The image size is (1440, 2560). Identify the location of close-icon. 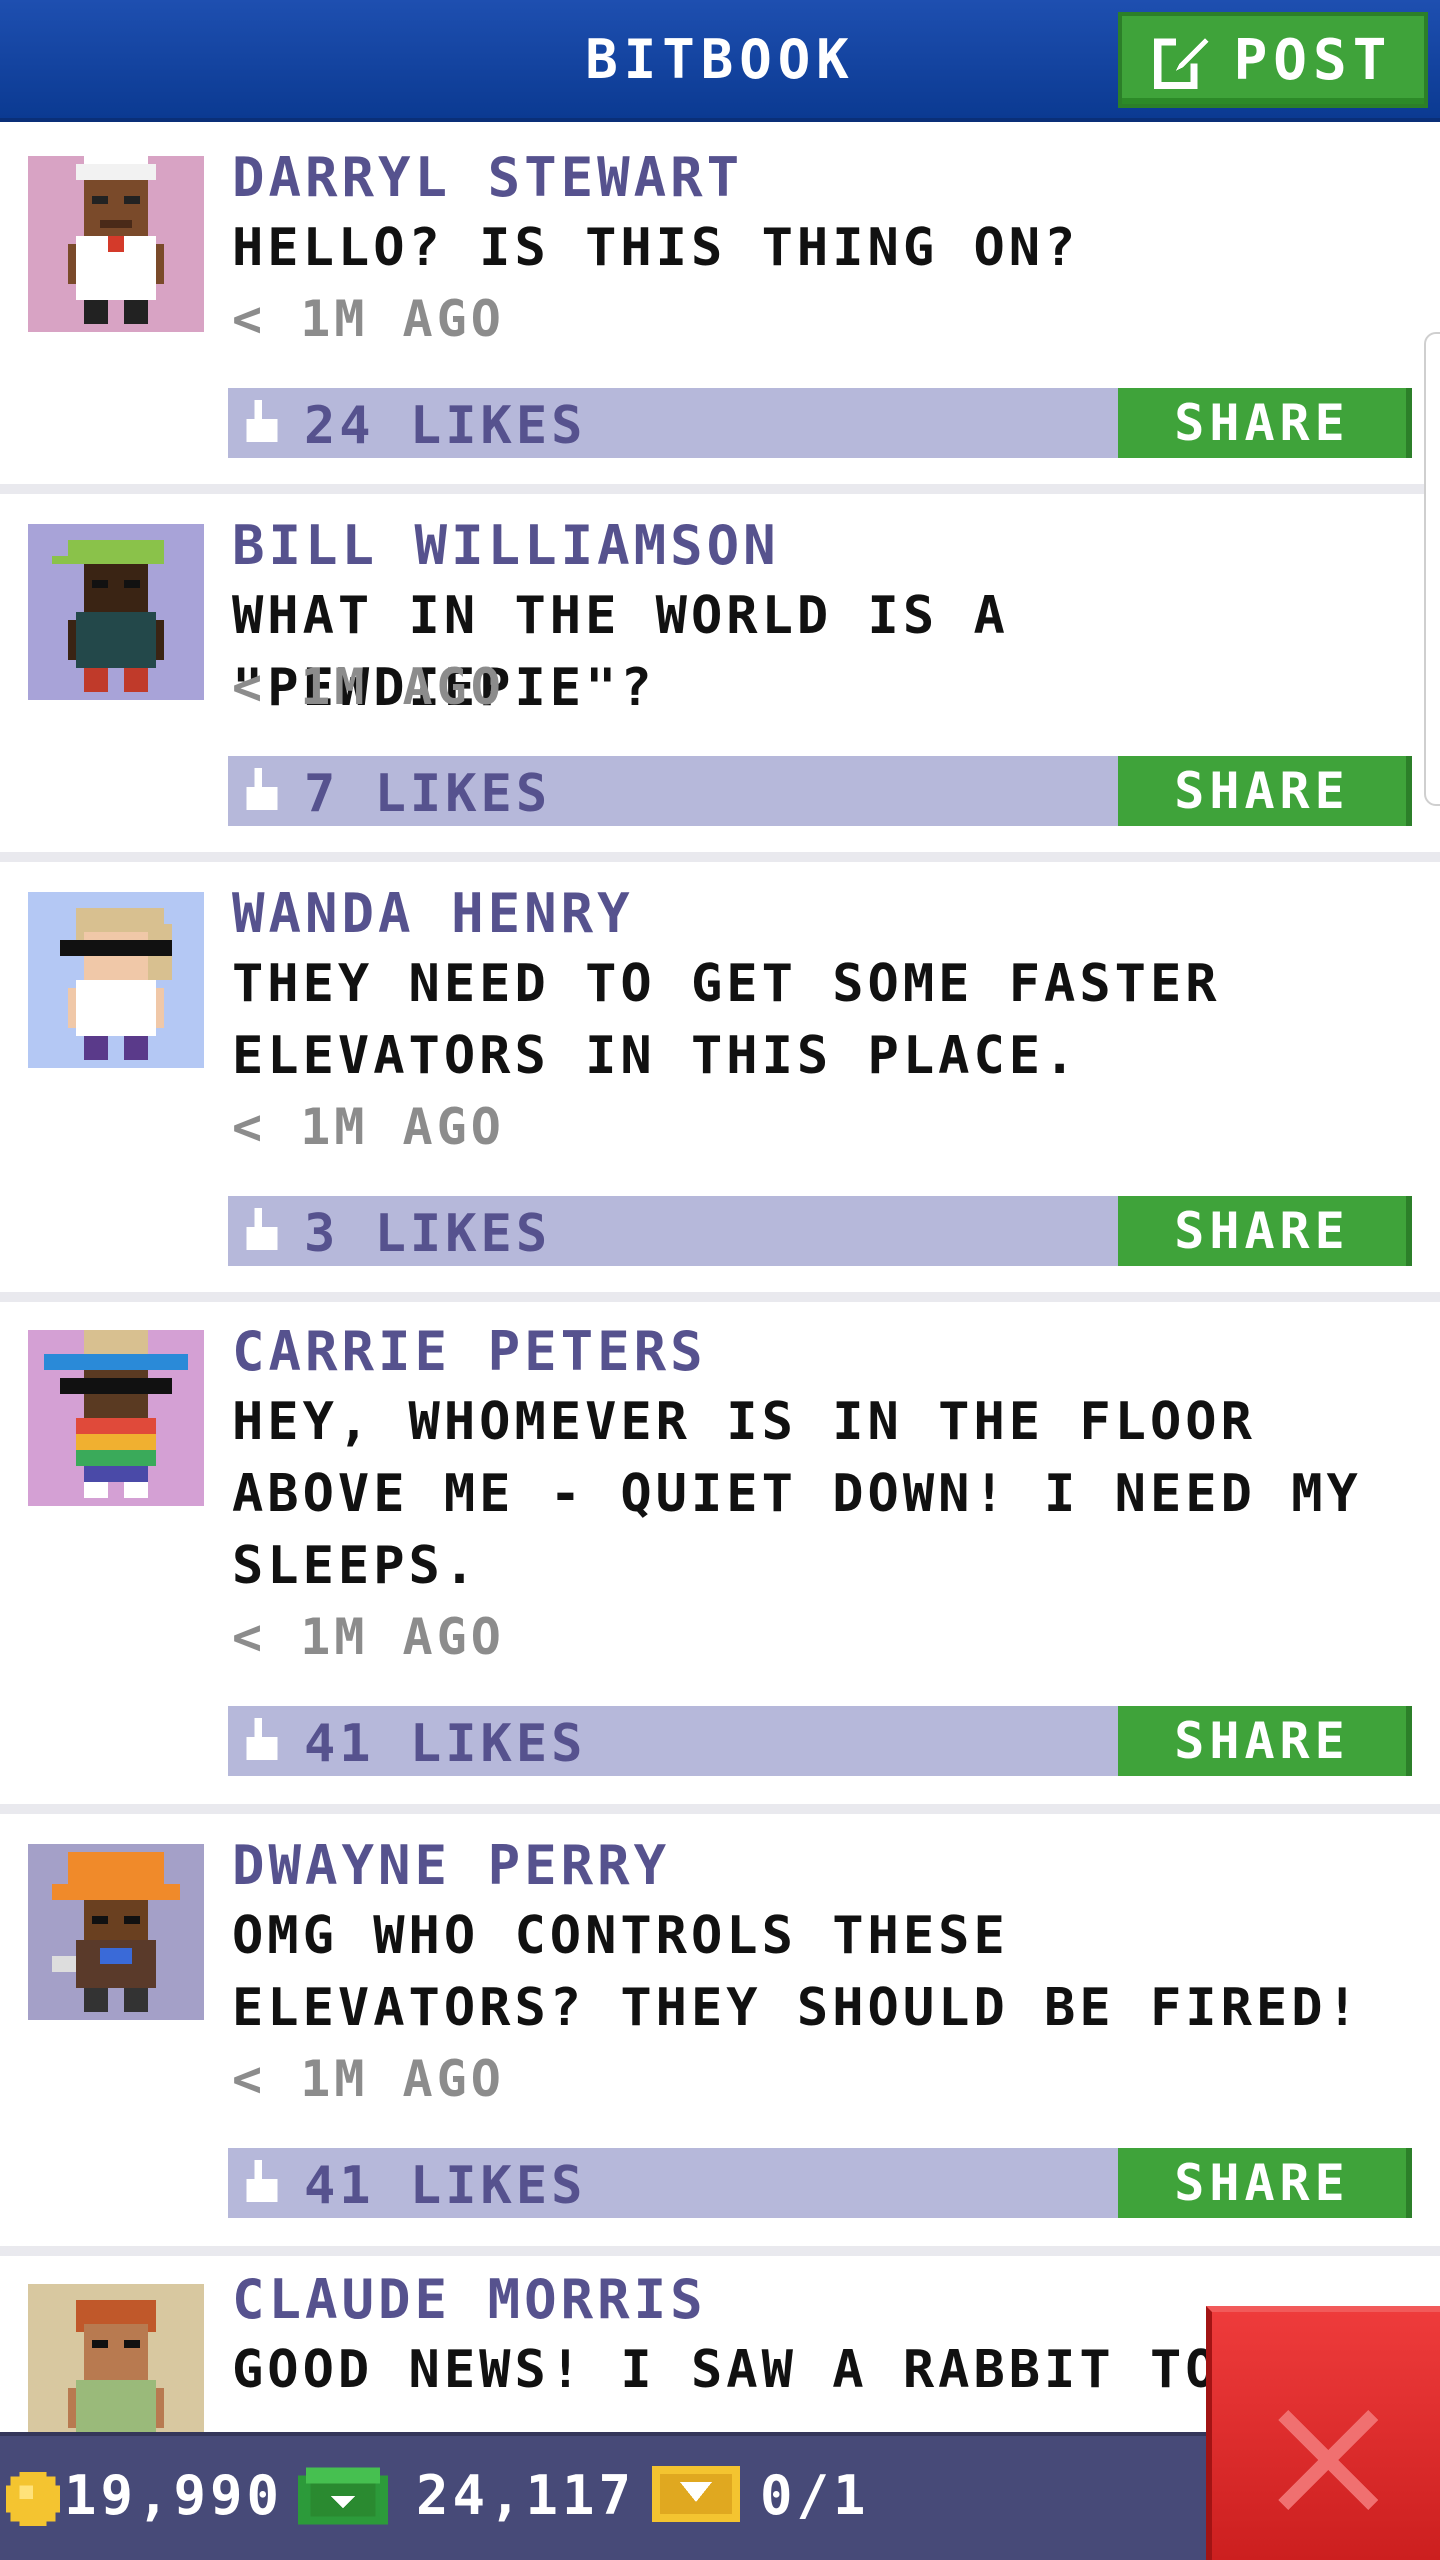
(1328, 2460).